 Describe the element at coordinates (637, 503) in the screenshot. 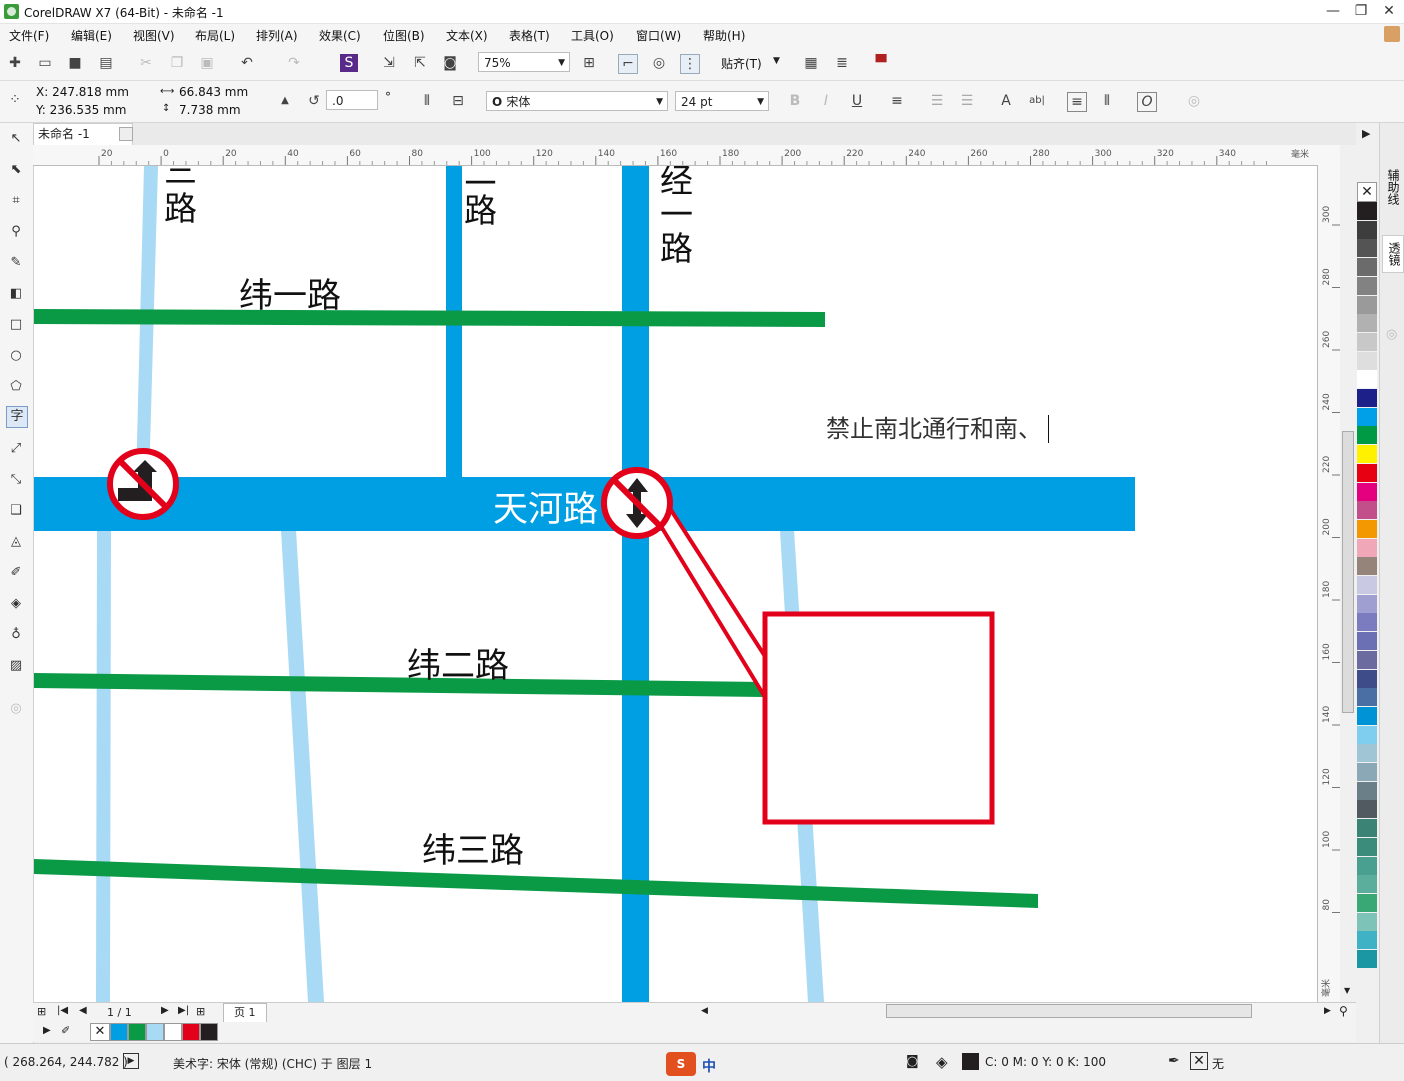

I see `no-north-south-sign` at that location.